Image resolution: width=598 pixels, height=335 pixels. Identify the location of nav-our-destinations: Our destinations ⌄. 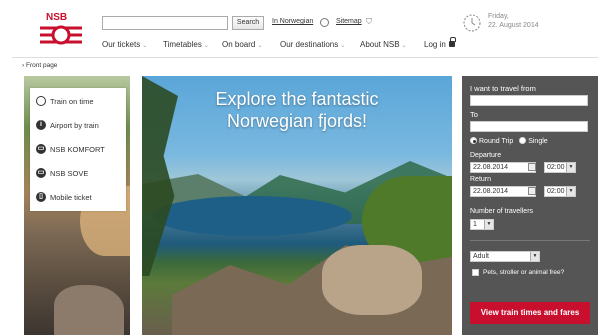
(312, 44).